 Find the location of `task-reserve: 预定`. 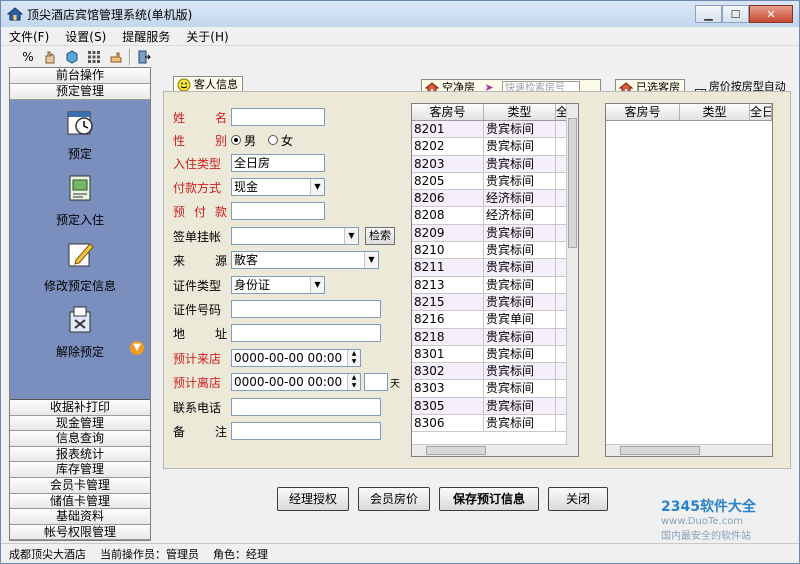

task-reserve: 预定 is located at coordinates (80, 134).